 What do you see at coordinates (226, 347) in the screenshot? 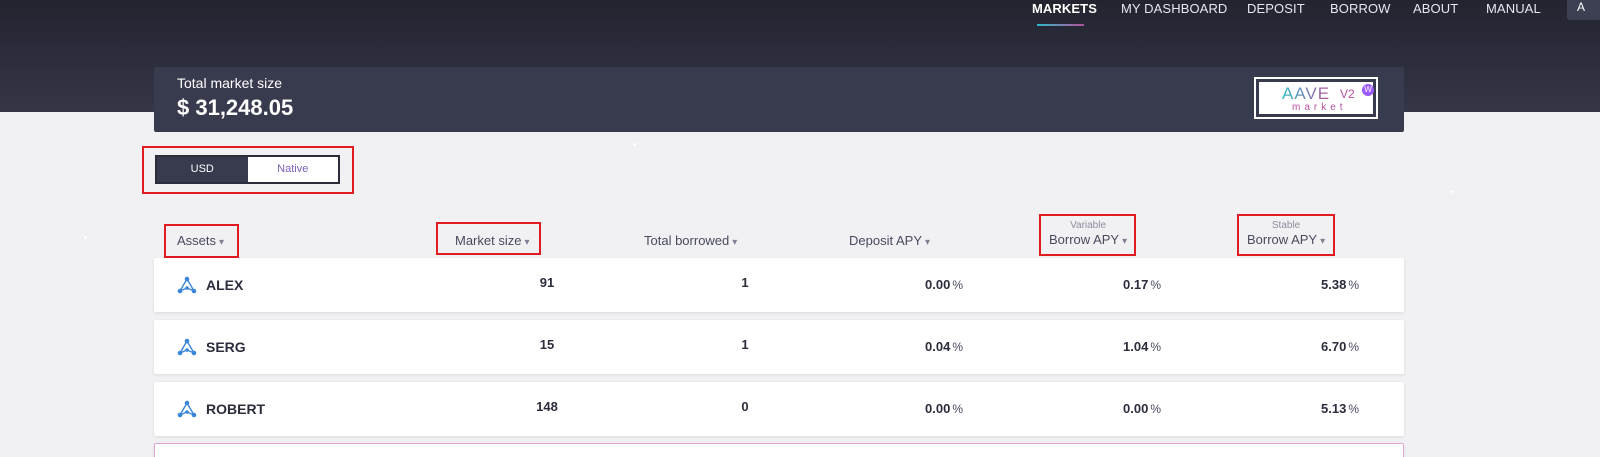
I see `asset-name: SERG` at bounding box center [226, 347].